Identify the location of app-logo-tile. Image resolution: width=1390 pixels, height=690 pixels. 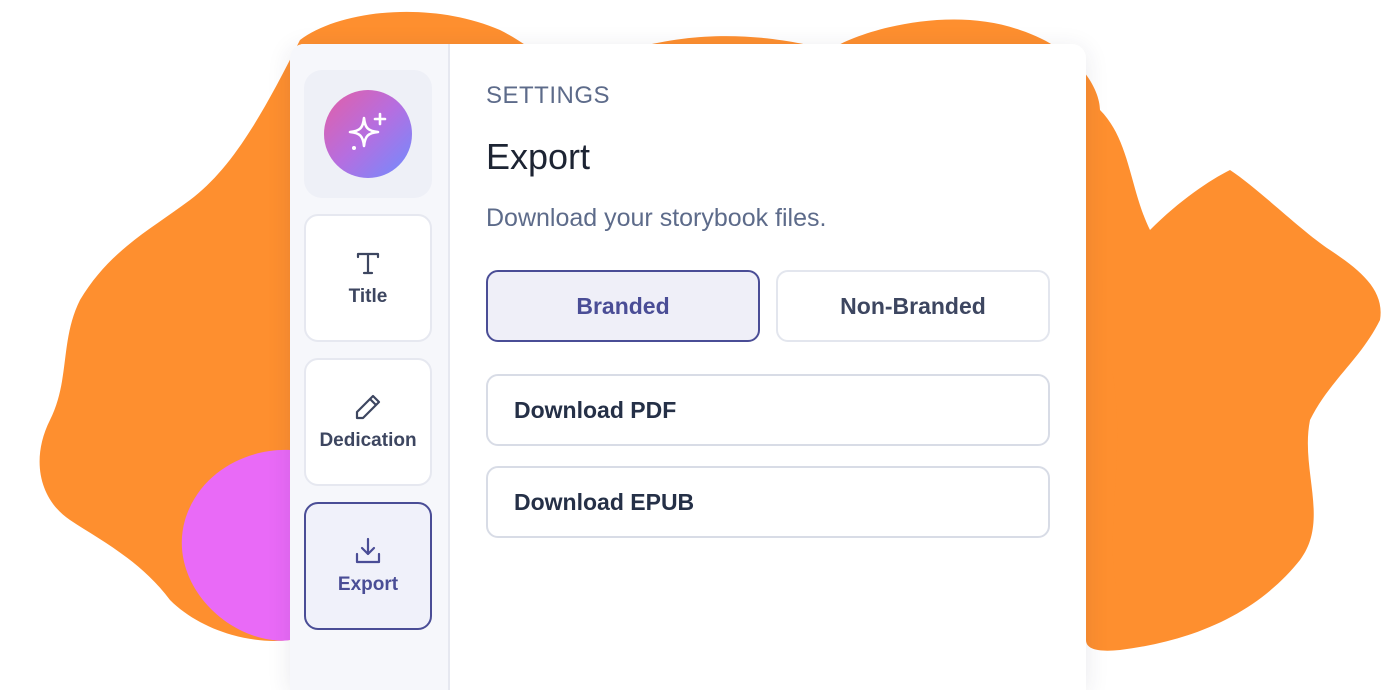
(368, 134).